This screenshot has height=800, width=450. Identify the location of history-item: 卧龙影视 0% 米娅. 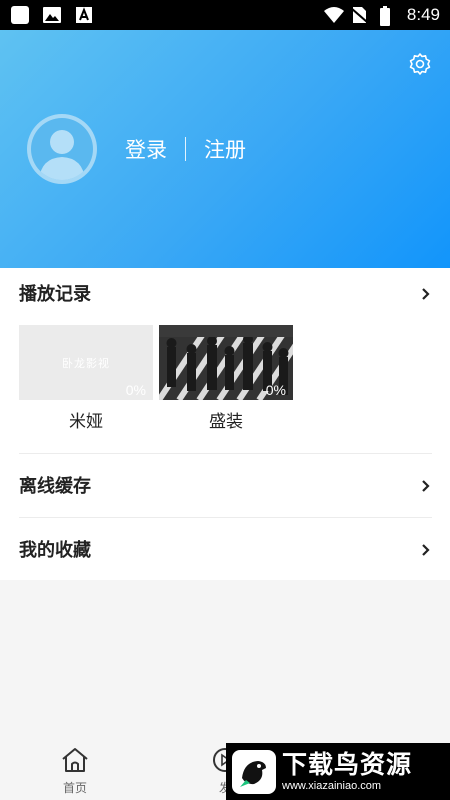
(86, 378).